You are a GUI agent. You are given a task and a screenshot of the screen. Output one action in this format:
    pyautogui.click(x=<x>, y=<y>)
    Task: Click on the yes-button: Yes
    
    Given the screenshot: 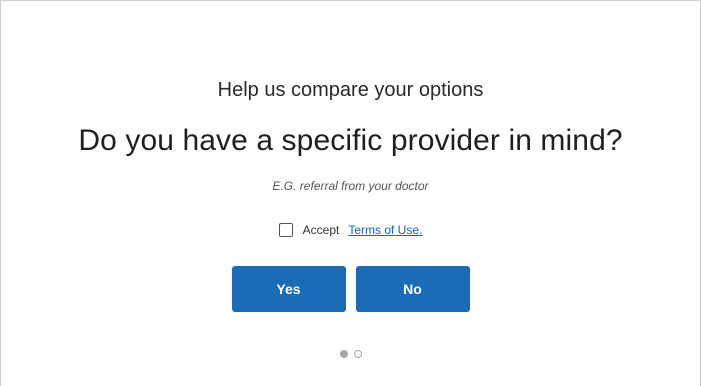 What is the action you would take?
    pyautogui.click(x=288, y=289)
    